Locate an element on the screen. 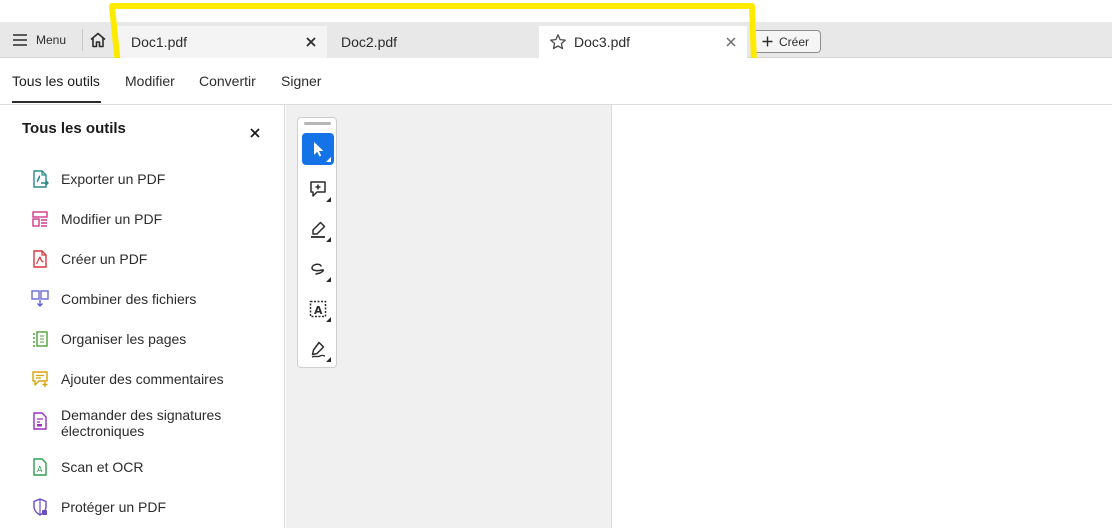  tab-bar: Menu Doc1.pdf Doc2.pdf Doc3.pdf Créer is located at coordinates (556, 40).